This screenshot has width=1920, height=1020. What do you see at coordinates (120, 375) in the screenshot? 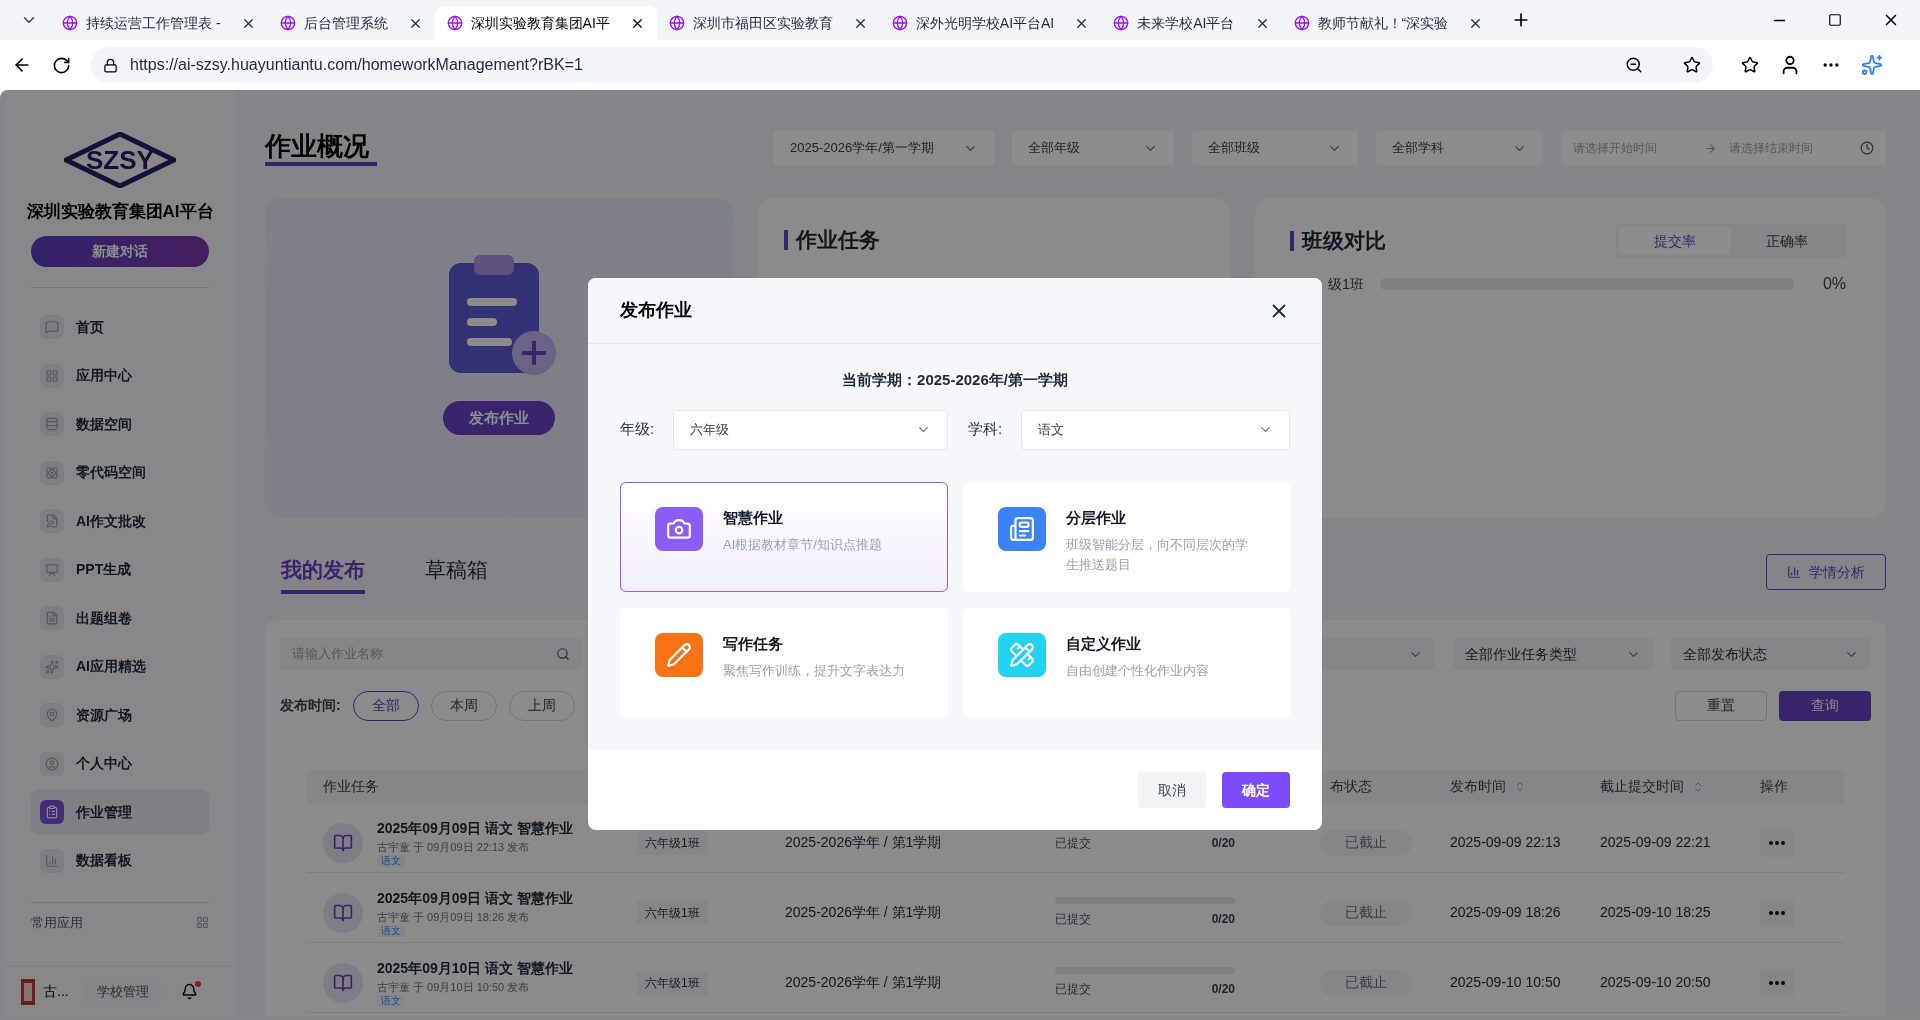
I see `sidebar-item: 应用中心` at bounding box center [120, 375].